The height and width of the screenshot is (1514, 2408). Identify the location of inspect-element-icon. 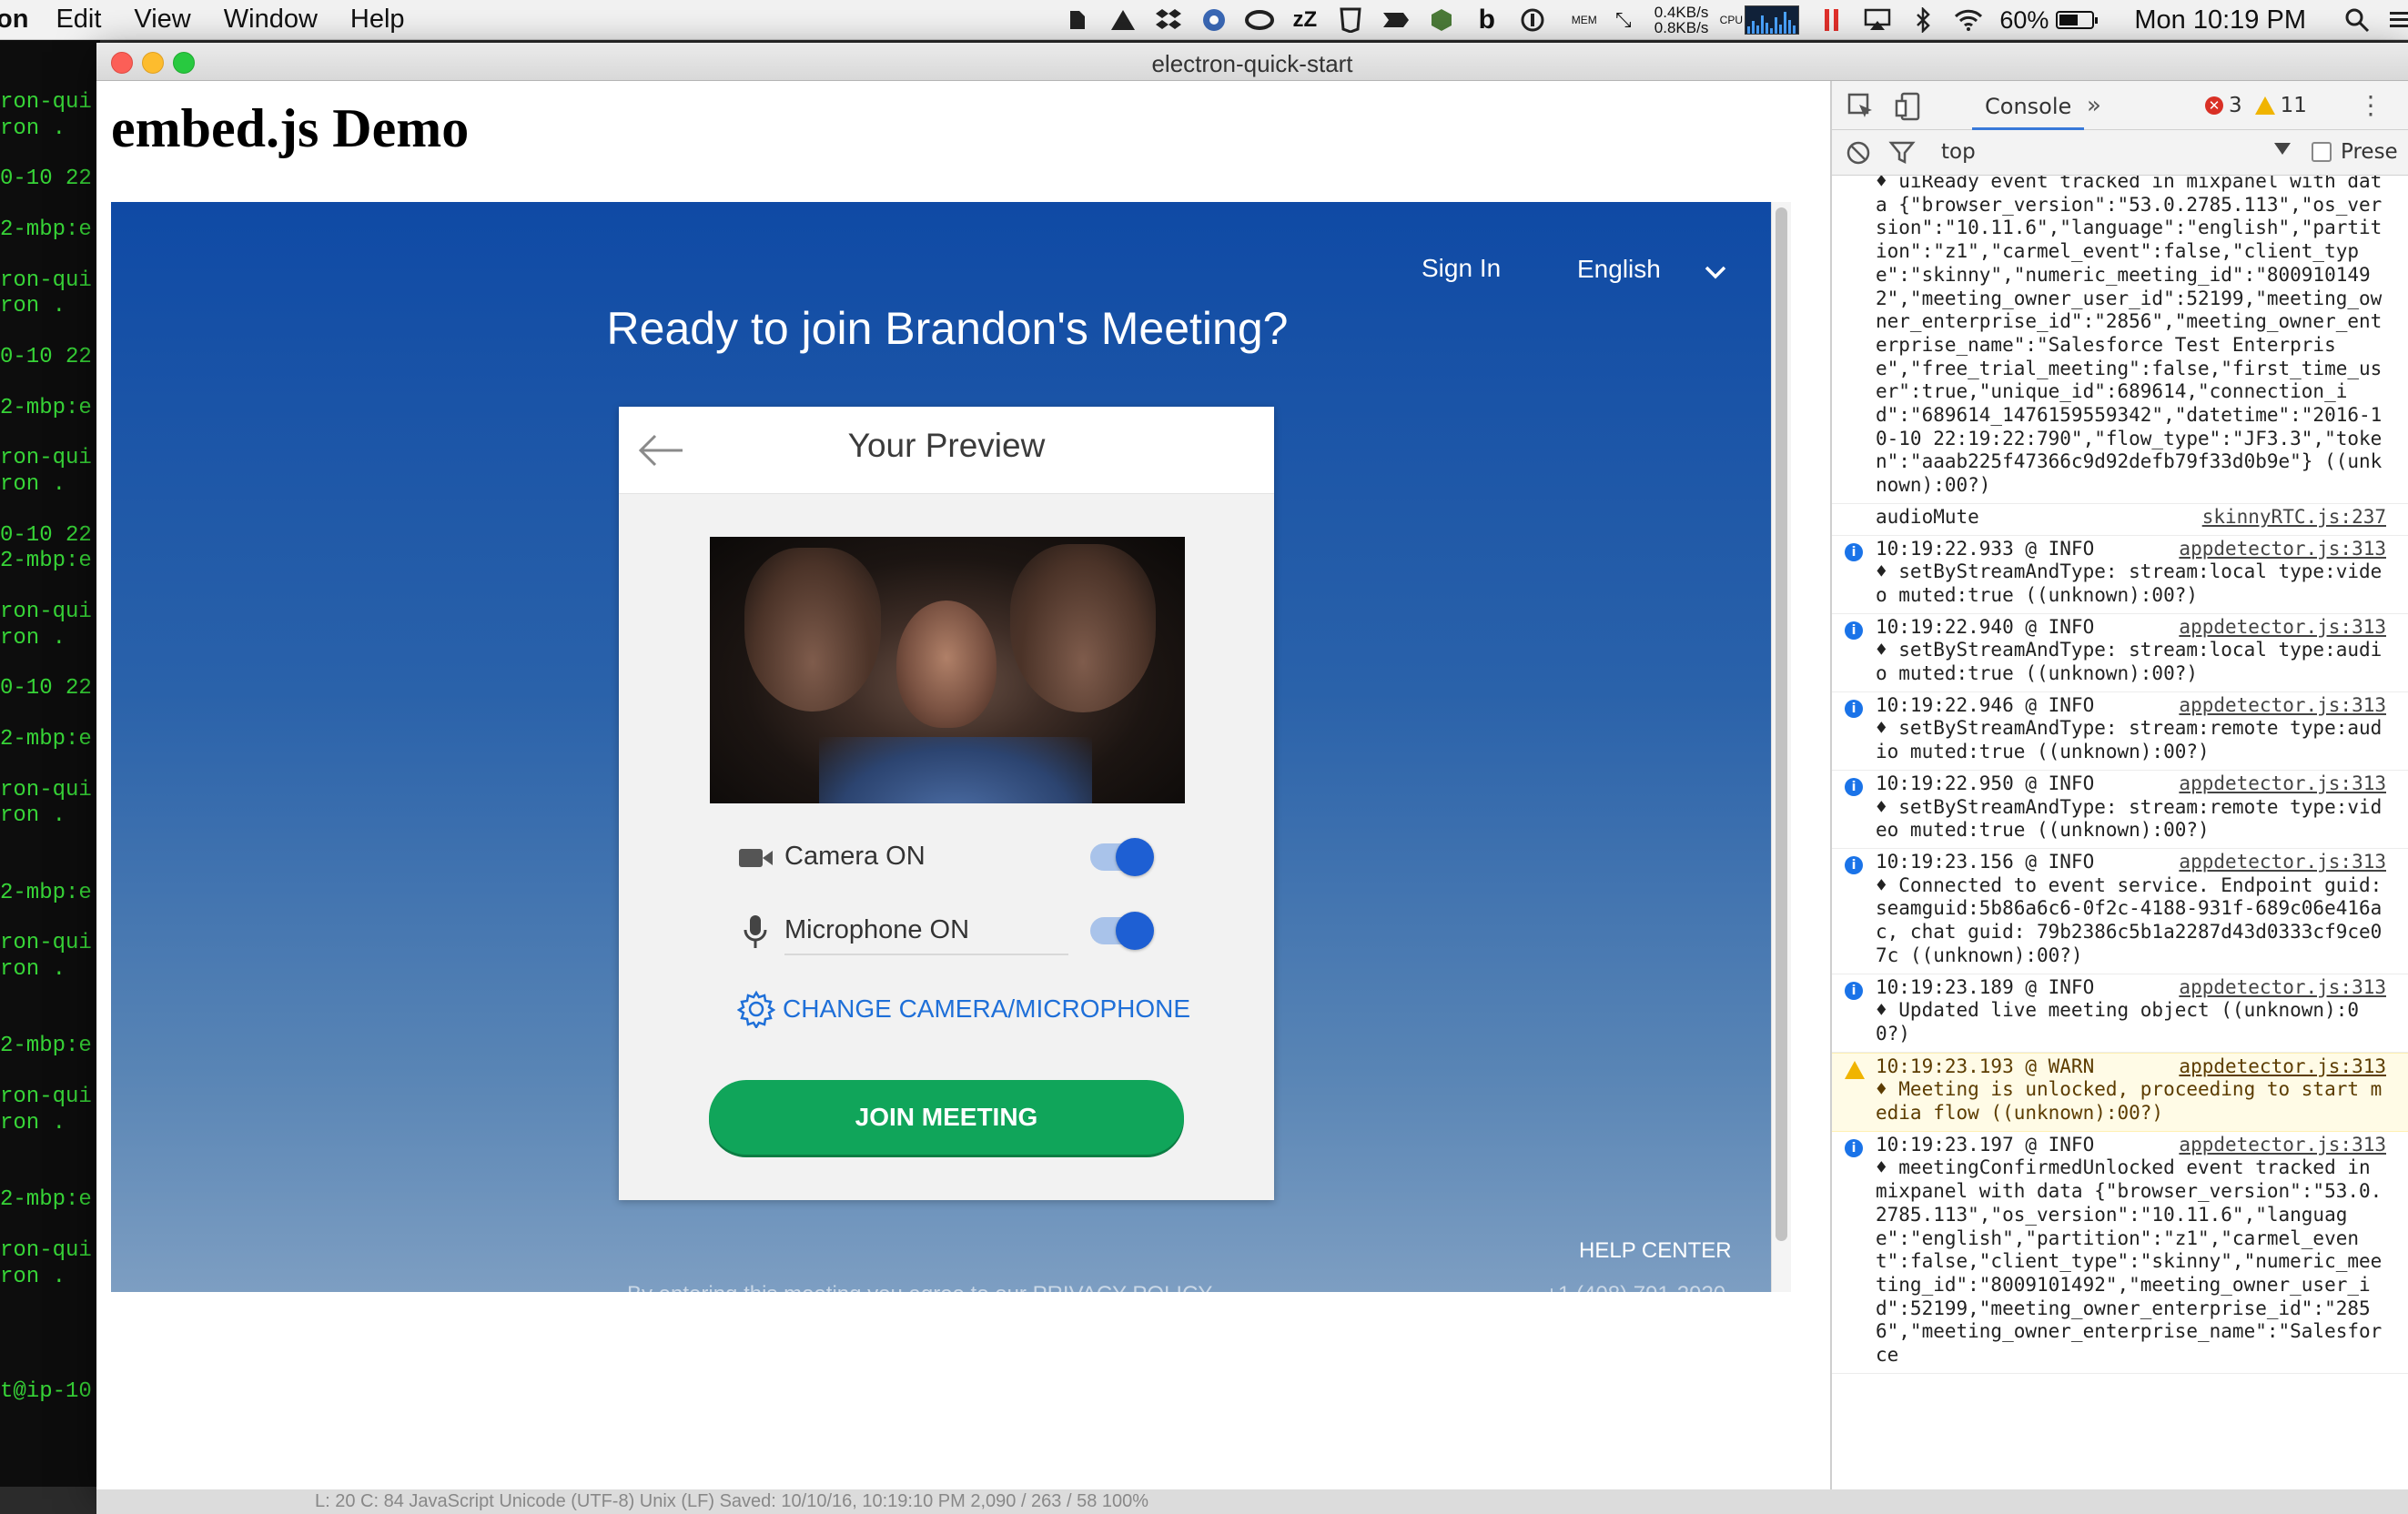
(1861, 107).